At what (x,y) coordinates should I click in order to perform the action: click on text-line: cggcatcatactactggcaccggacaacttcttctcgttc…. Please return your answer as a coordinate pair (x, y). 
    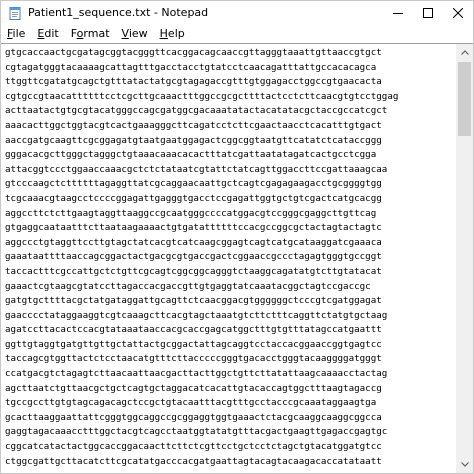
    Looking at the image, I should click on (193, 447).